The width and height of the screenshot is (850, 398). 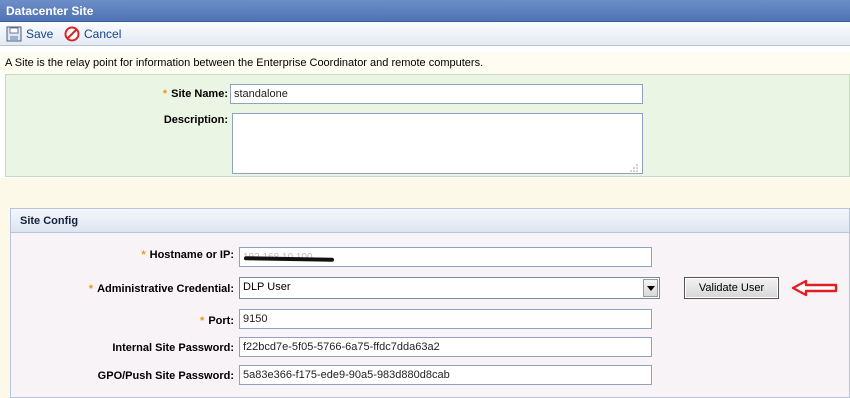 I want to click on credential-value: DLP User, so click(x=267, y=287).